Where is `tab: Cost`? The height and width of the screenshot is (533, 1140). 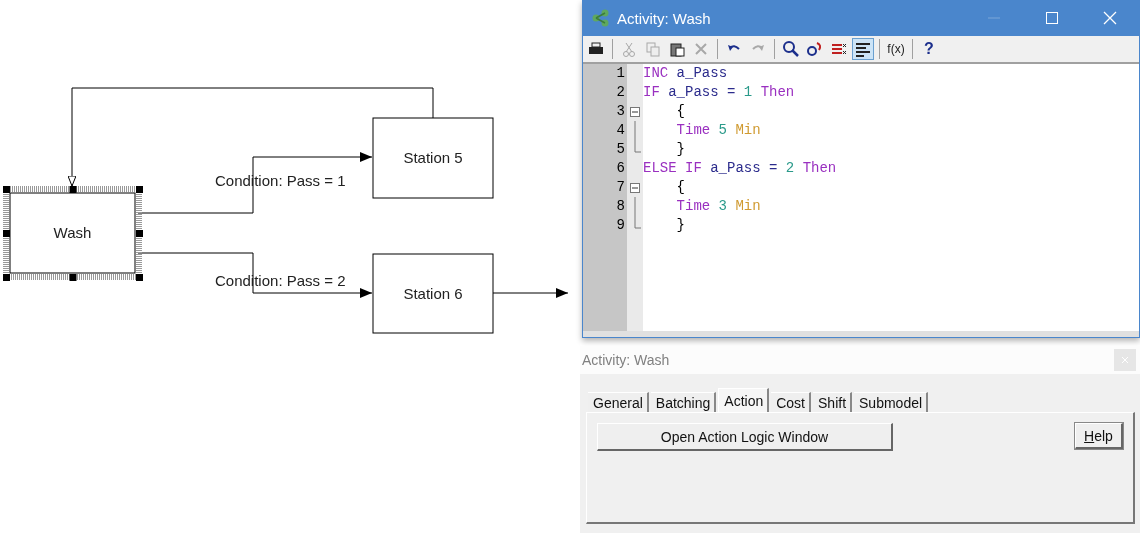
tab: Cost is located at coordinates (791, 402).